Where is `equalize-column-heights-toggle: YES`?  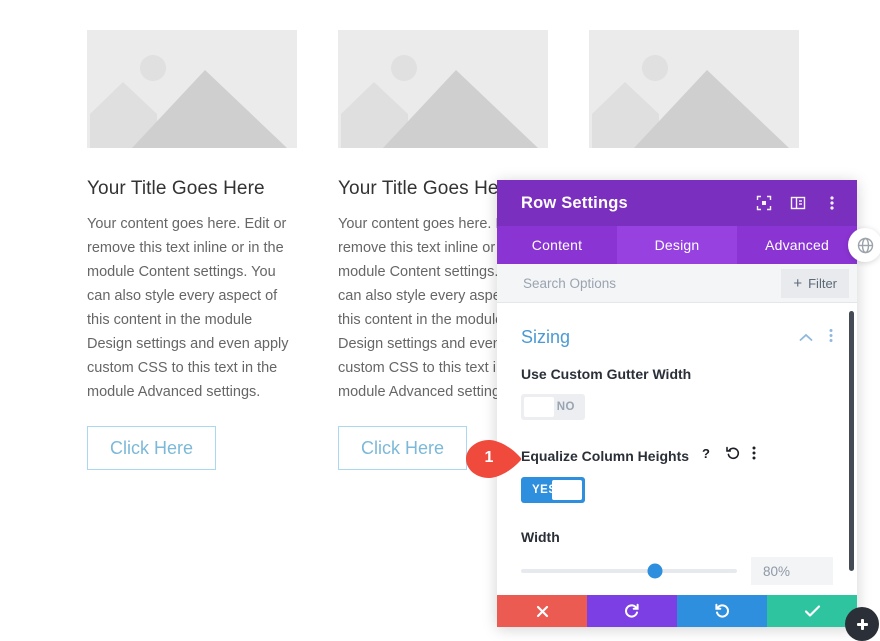
equalize-column-heights-toggle: YES is located at coordinates (553, 490).